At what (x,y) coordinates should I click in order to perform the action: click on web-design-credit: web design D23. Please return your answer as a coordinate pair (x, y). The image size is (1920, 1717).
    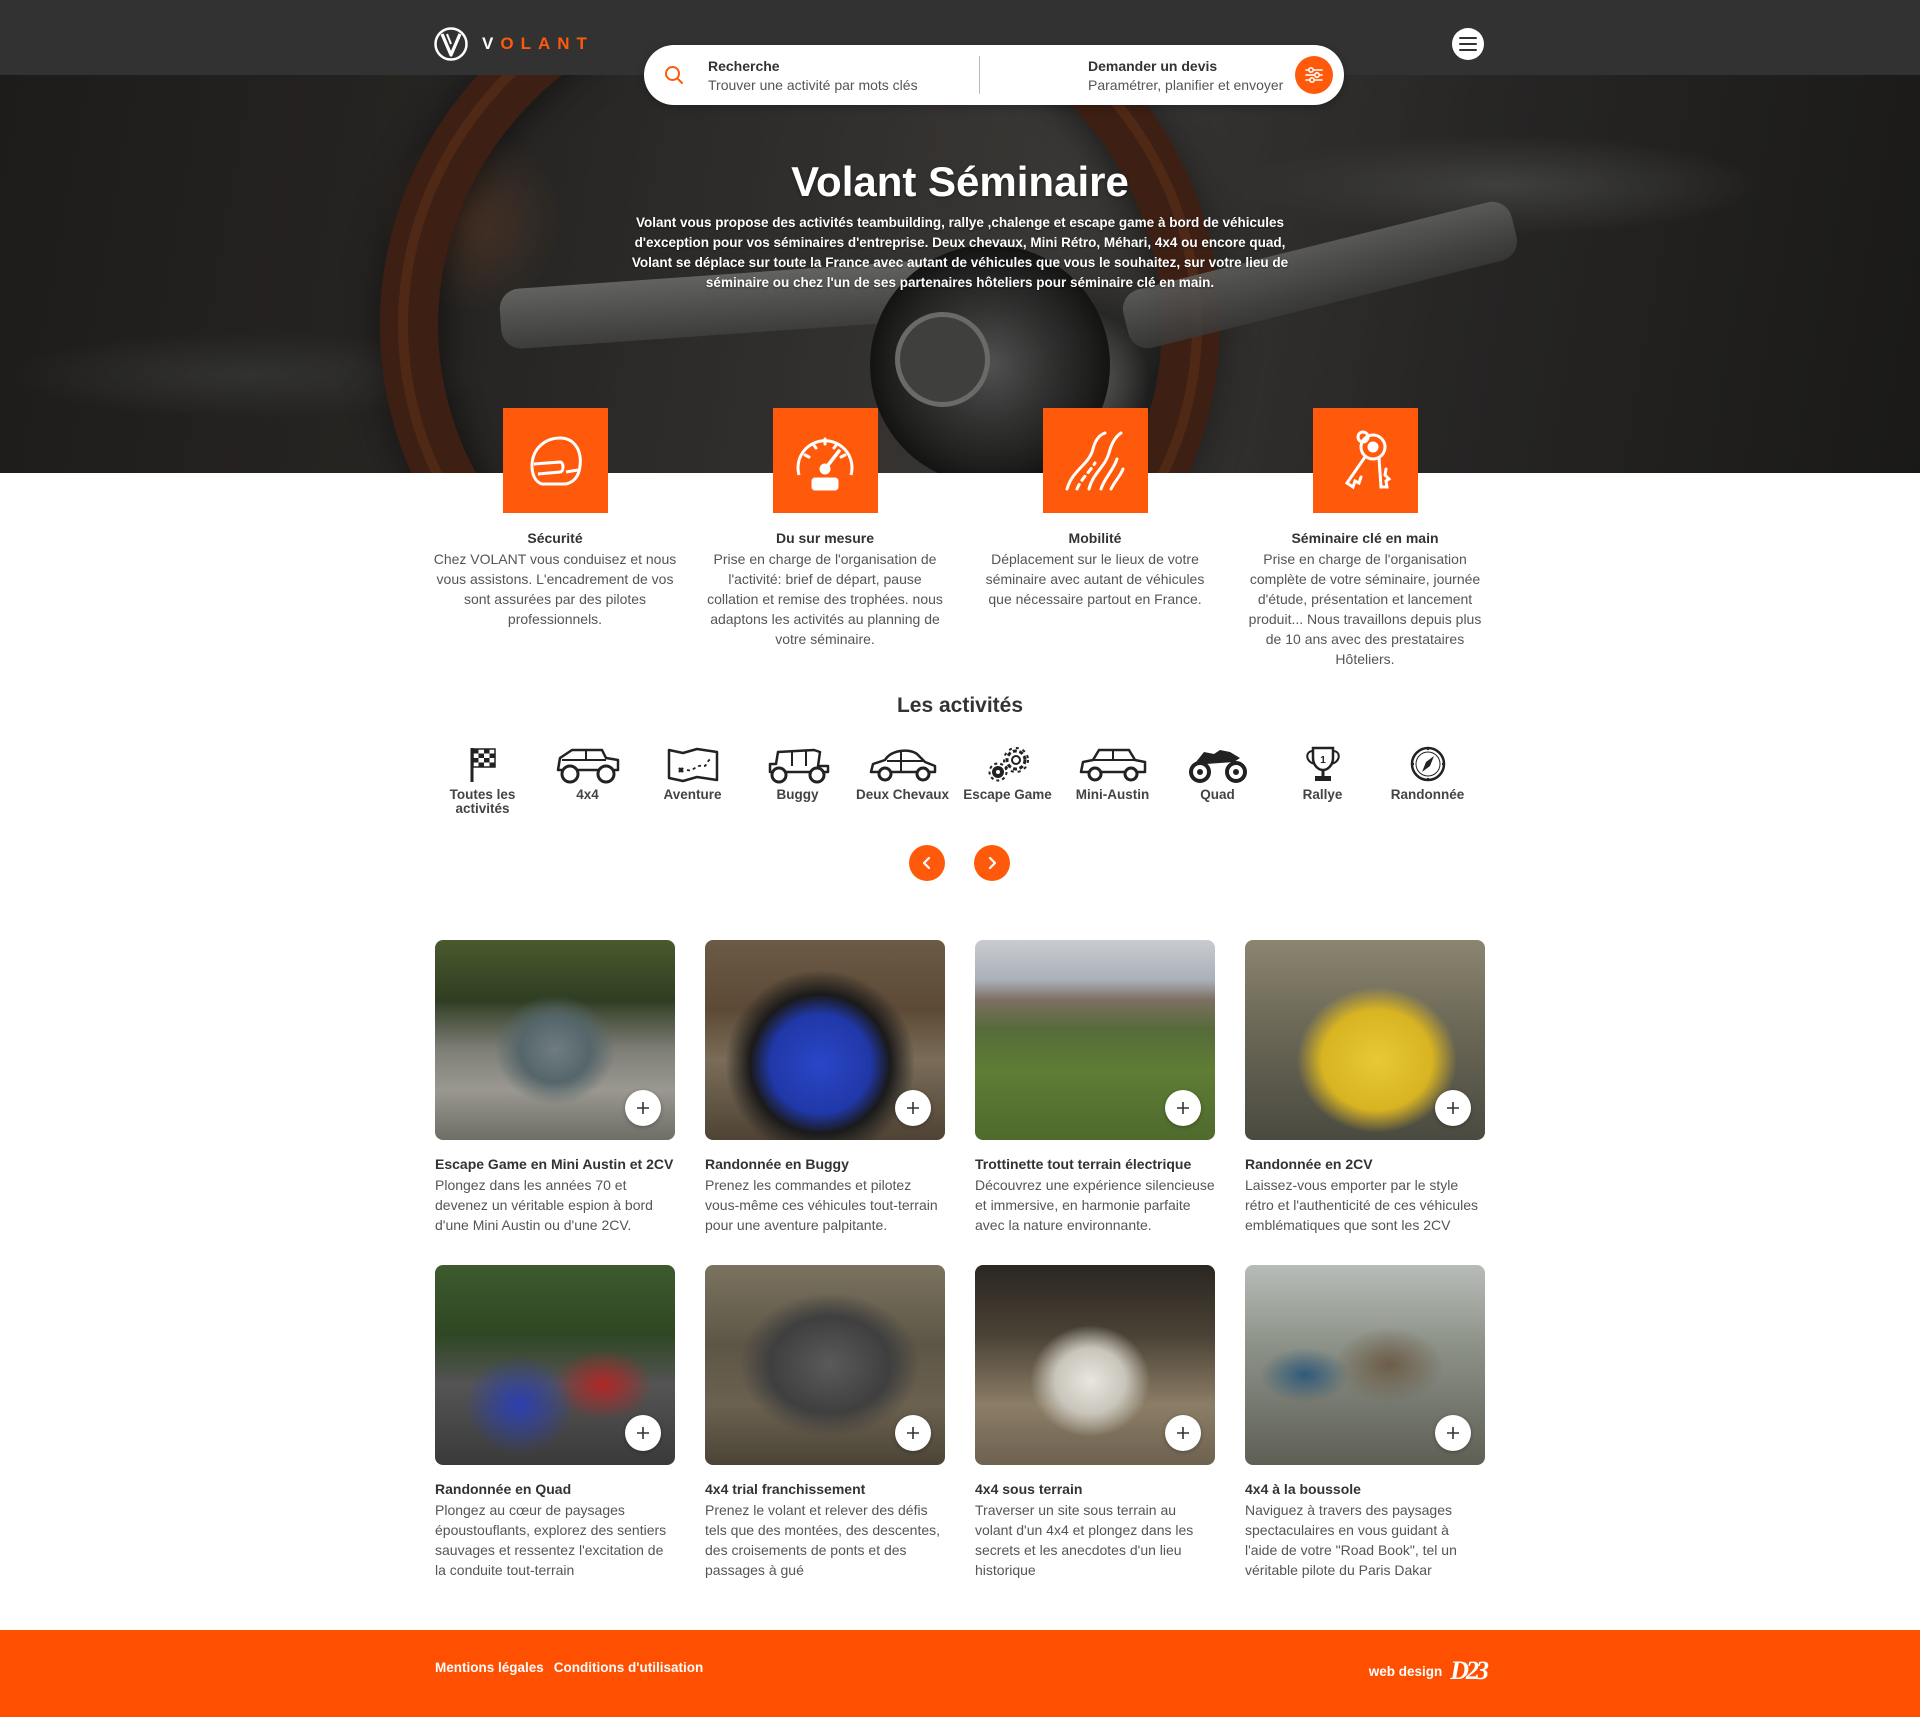
    Looking at the image, I should click on (1428, 1671).